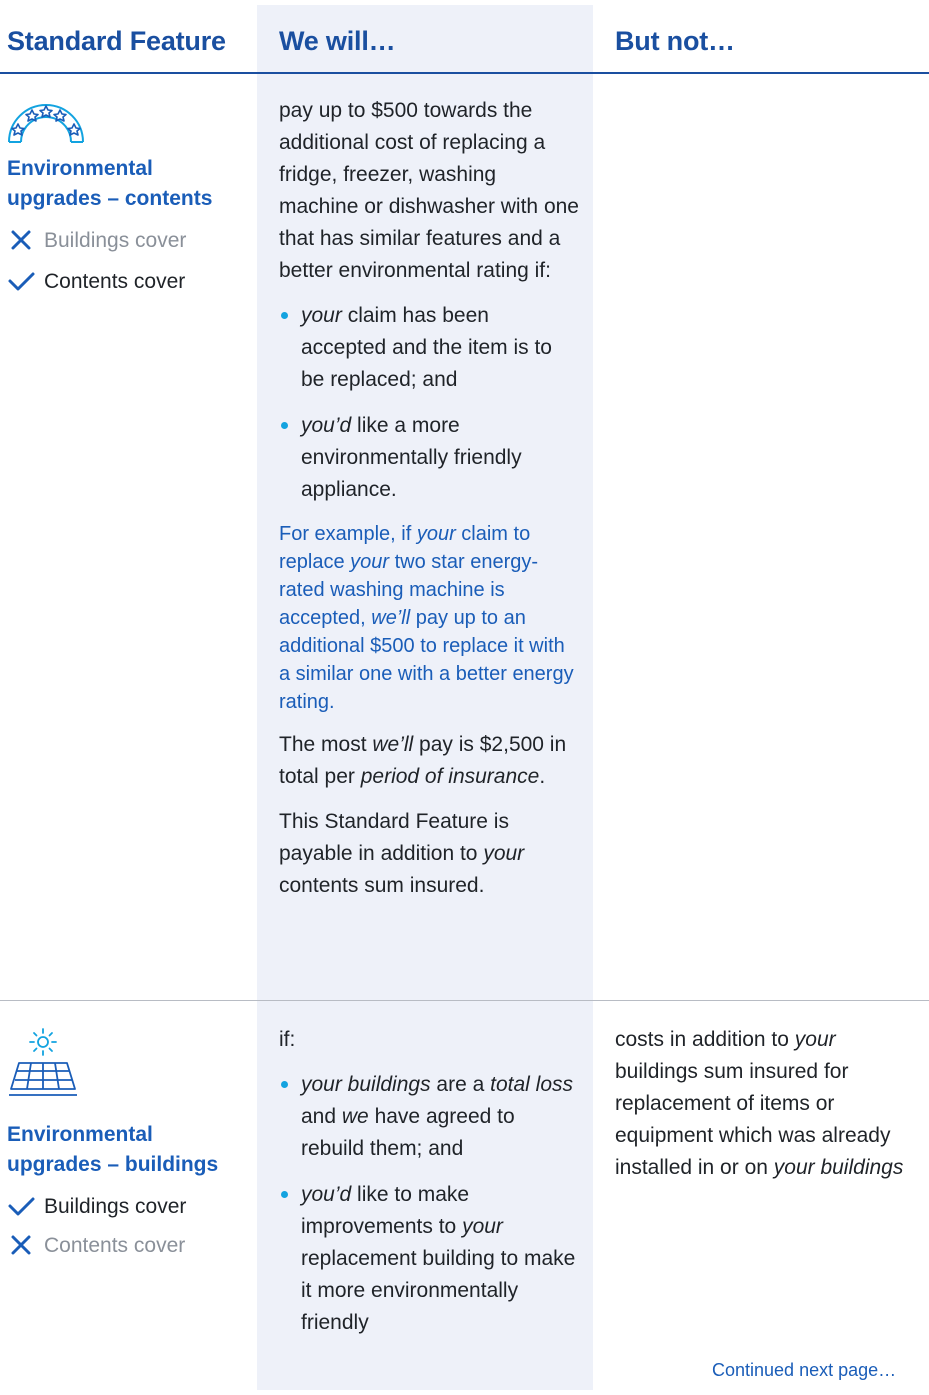 The height and width of the screenshot is (1395, 929). Describe the element at coordinates (287, 1039) in the screenshot. I see `will-intro: if:` at that location.